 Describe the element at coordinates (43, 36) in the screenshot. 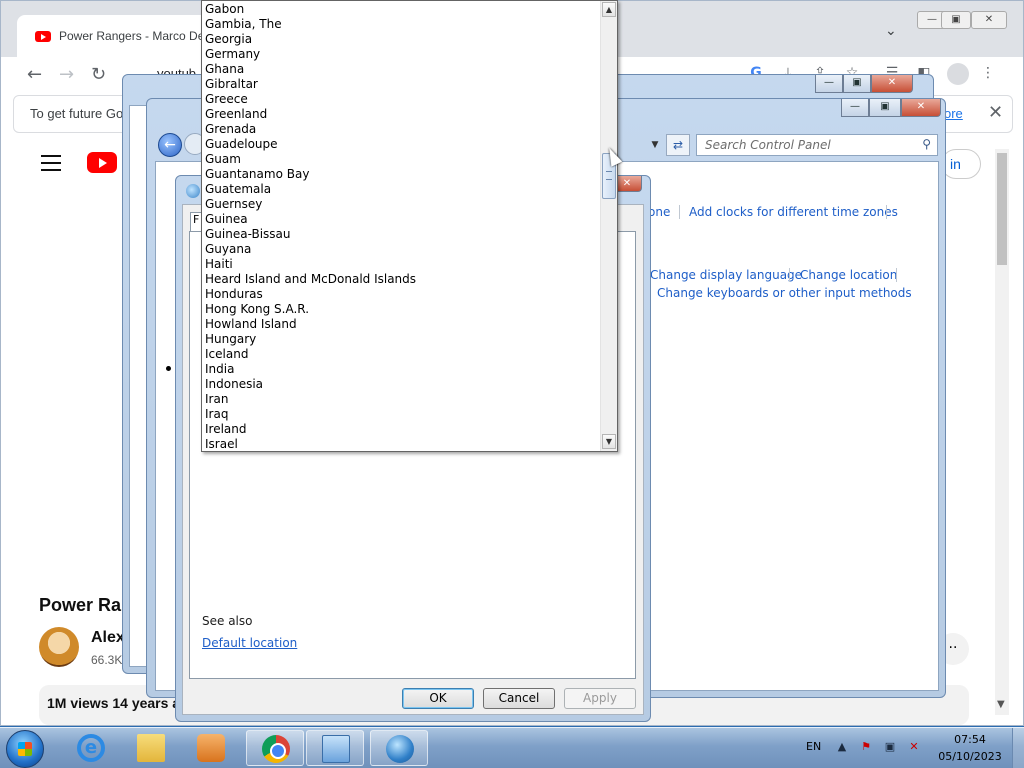

I see `youtube-favicon-icon` at that location.